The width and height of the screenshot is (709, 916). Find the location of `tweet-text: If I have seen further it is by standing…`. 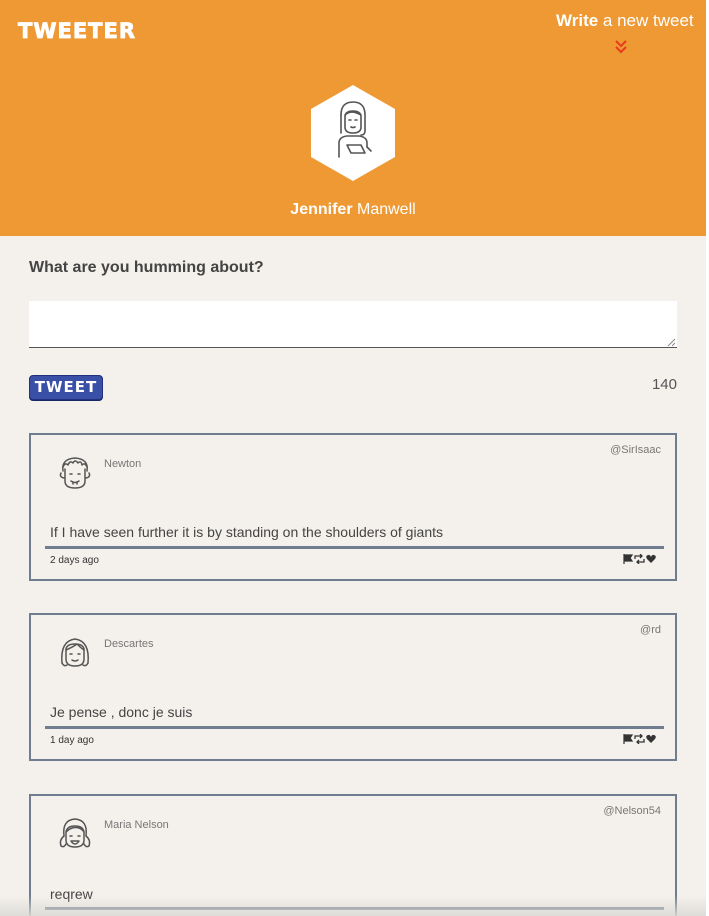

tweet-text: If I have seen further it is by standing… is located at coordinates (247, 532).